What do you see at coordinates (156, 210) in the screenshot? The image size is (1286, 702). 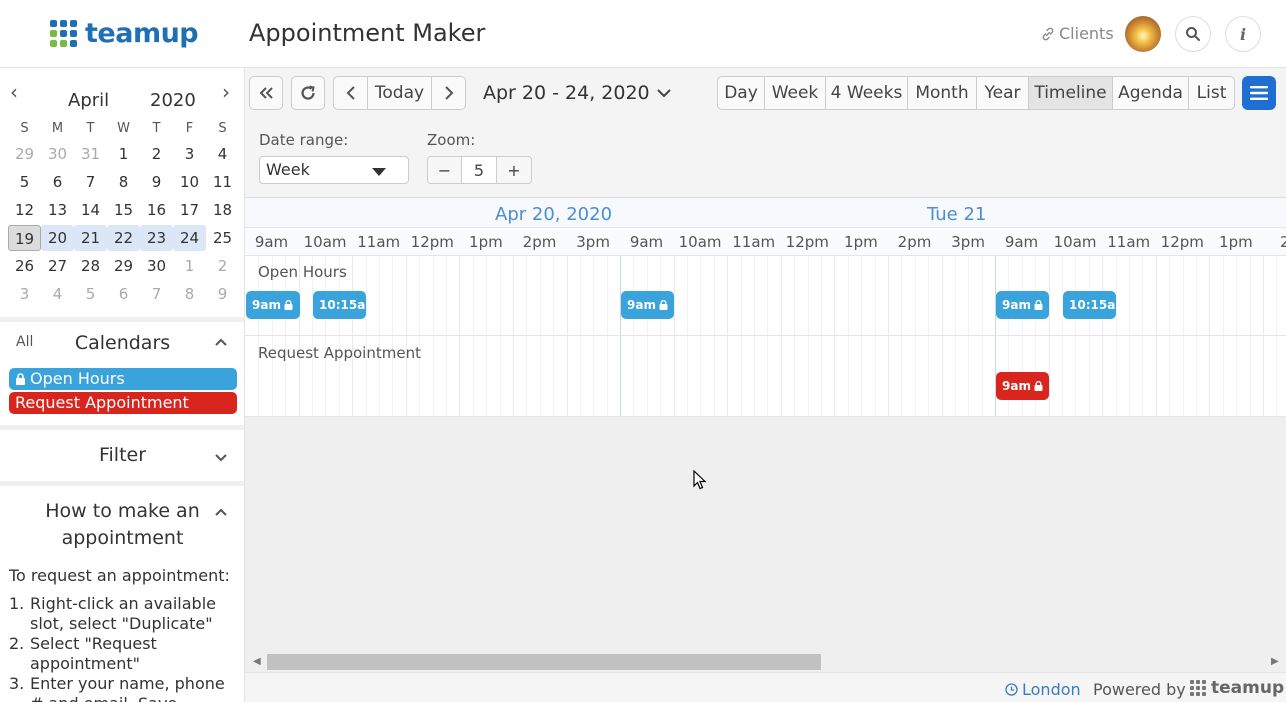 I see `mini-cal-day: 16` at bounding box center [156, 210].